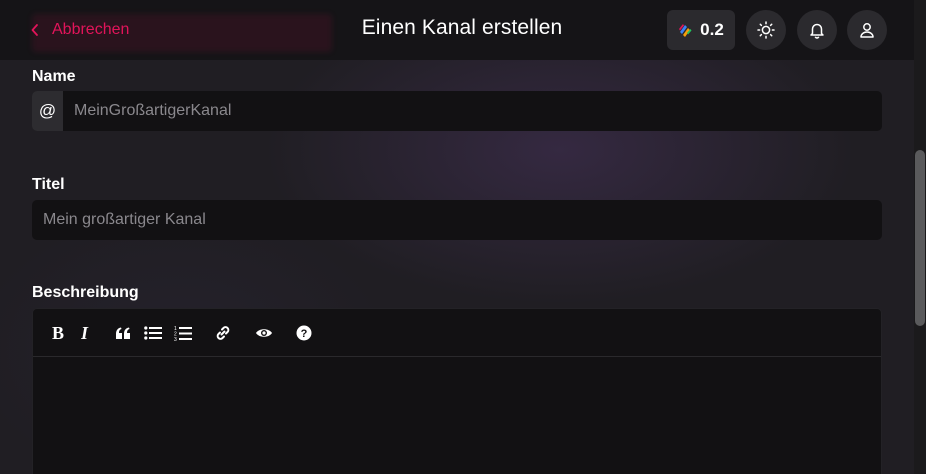 The height and width of the screenshot is (474, 926). I want to click on editor-toolbar: B I 1 2 3 ?, so click(457, 333).